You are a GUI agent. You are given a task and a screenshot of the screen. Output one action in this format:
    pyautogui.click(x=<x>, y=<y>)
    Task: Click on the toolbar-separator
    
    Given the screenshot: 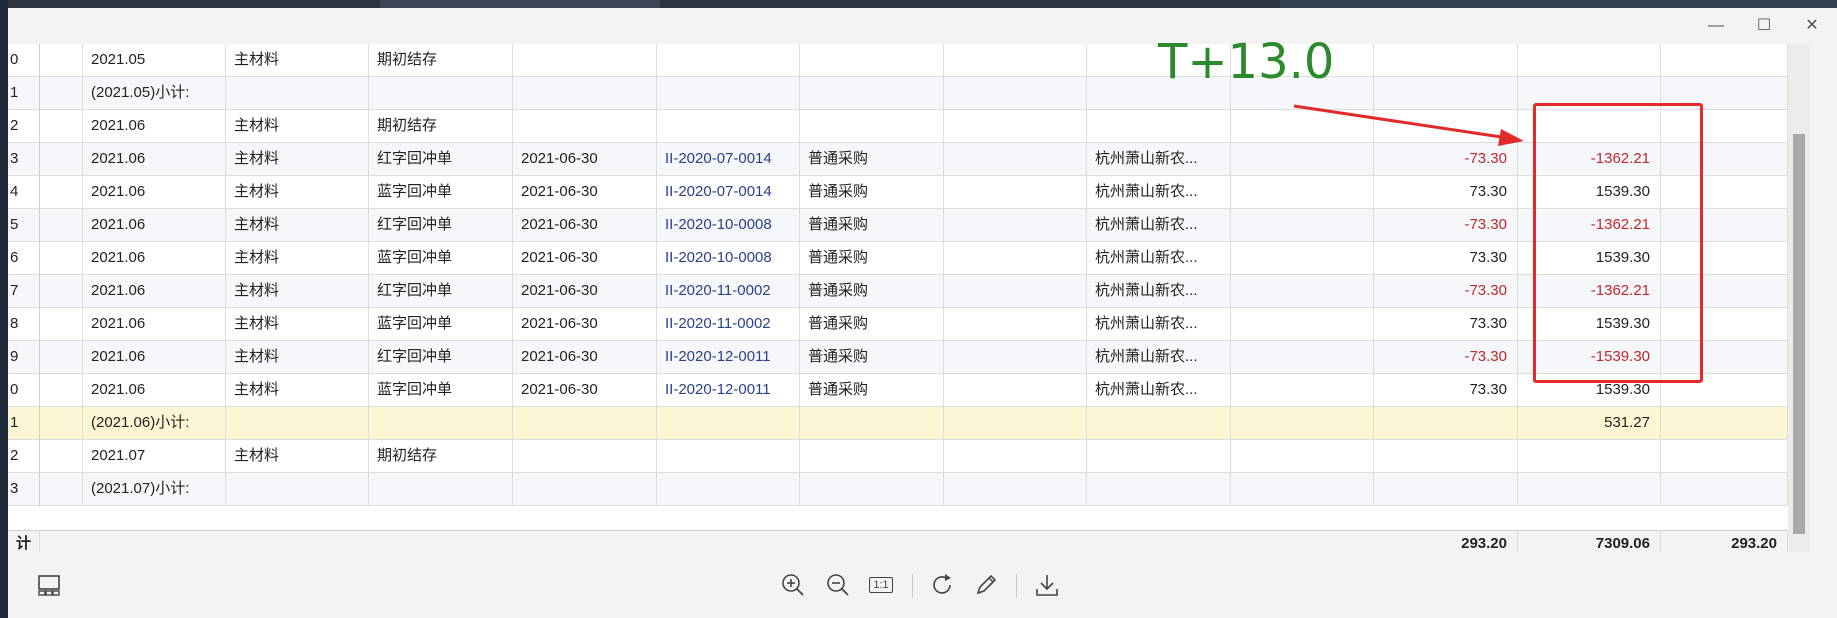 What is the action you would take?
    pyautogui.click(x=912, y=586)
    